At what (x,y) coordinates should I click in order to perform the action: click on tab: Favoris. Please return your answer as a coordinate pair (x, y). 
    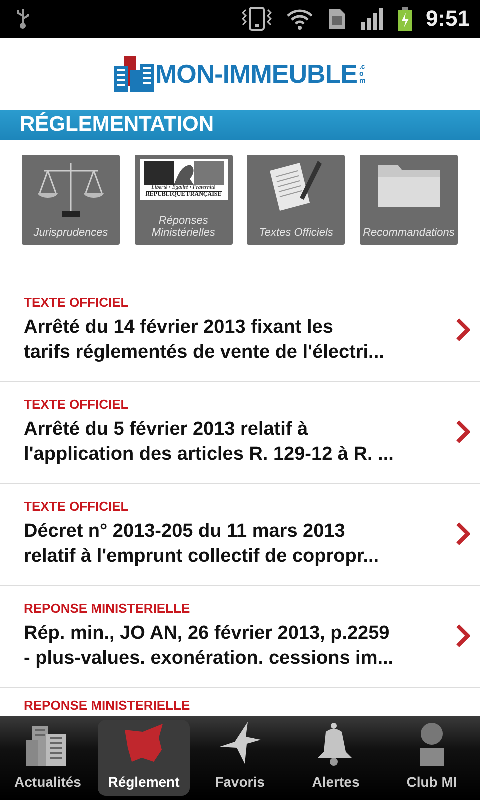
    Looking at the image, I should click on (240, 758).